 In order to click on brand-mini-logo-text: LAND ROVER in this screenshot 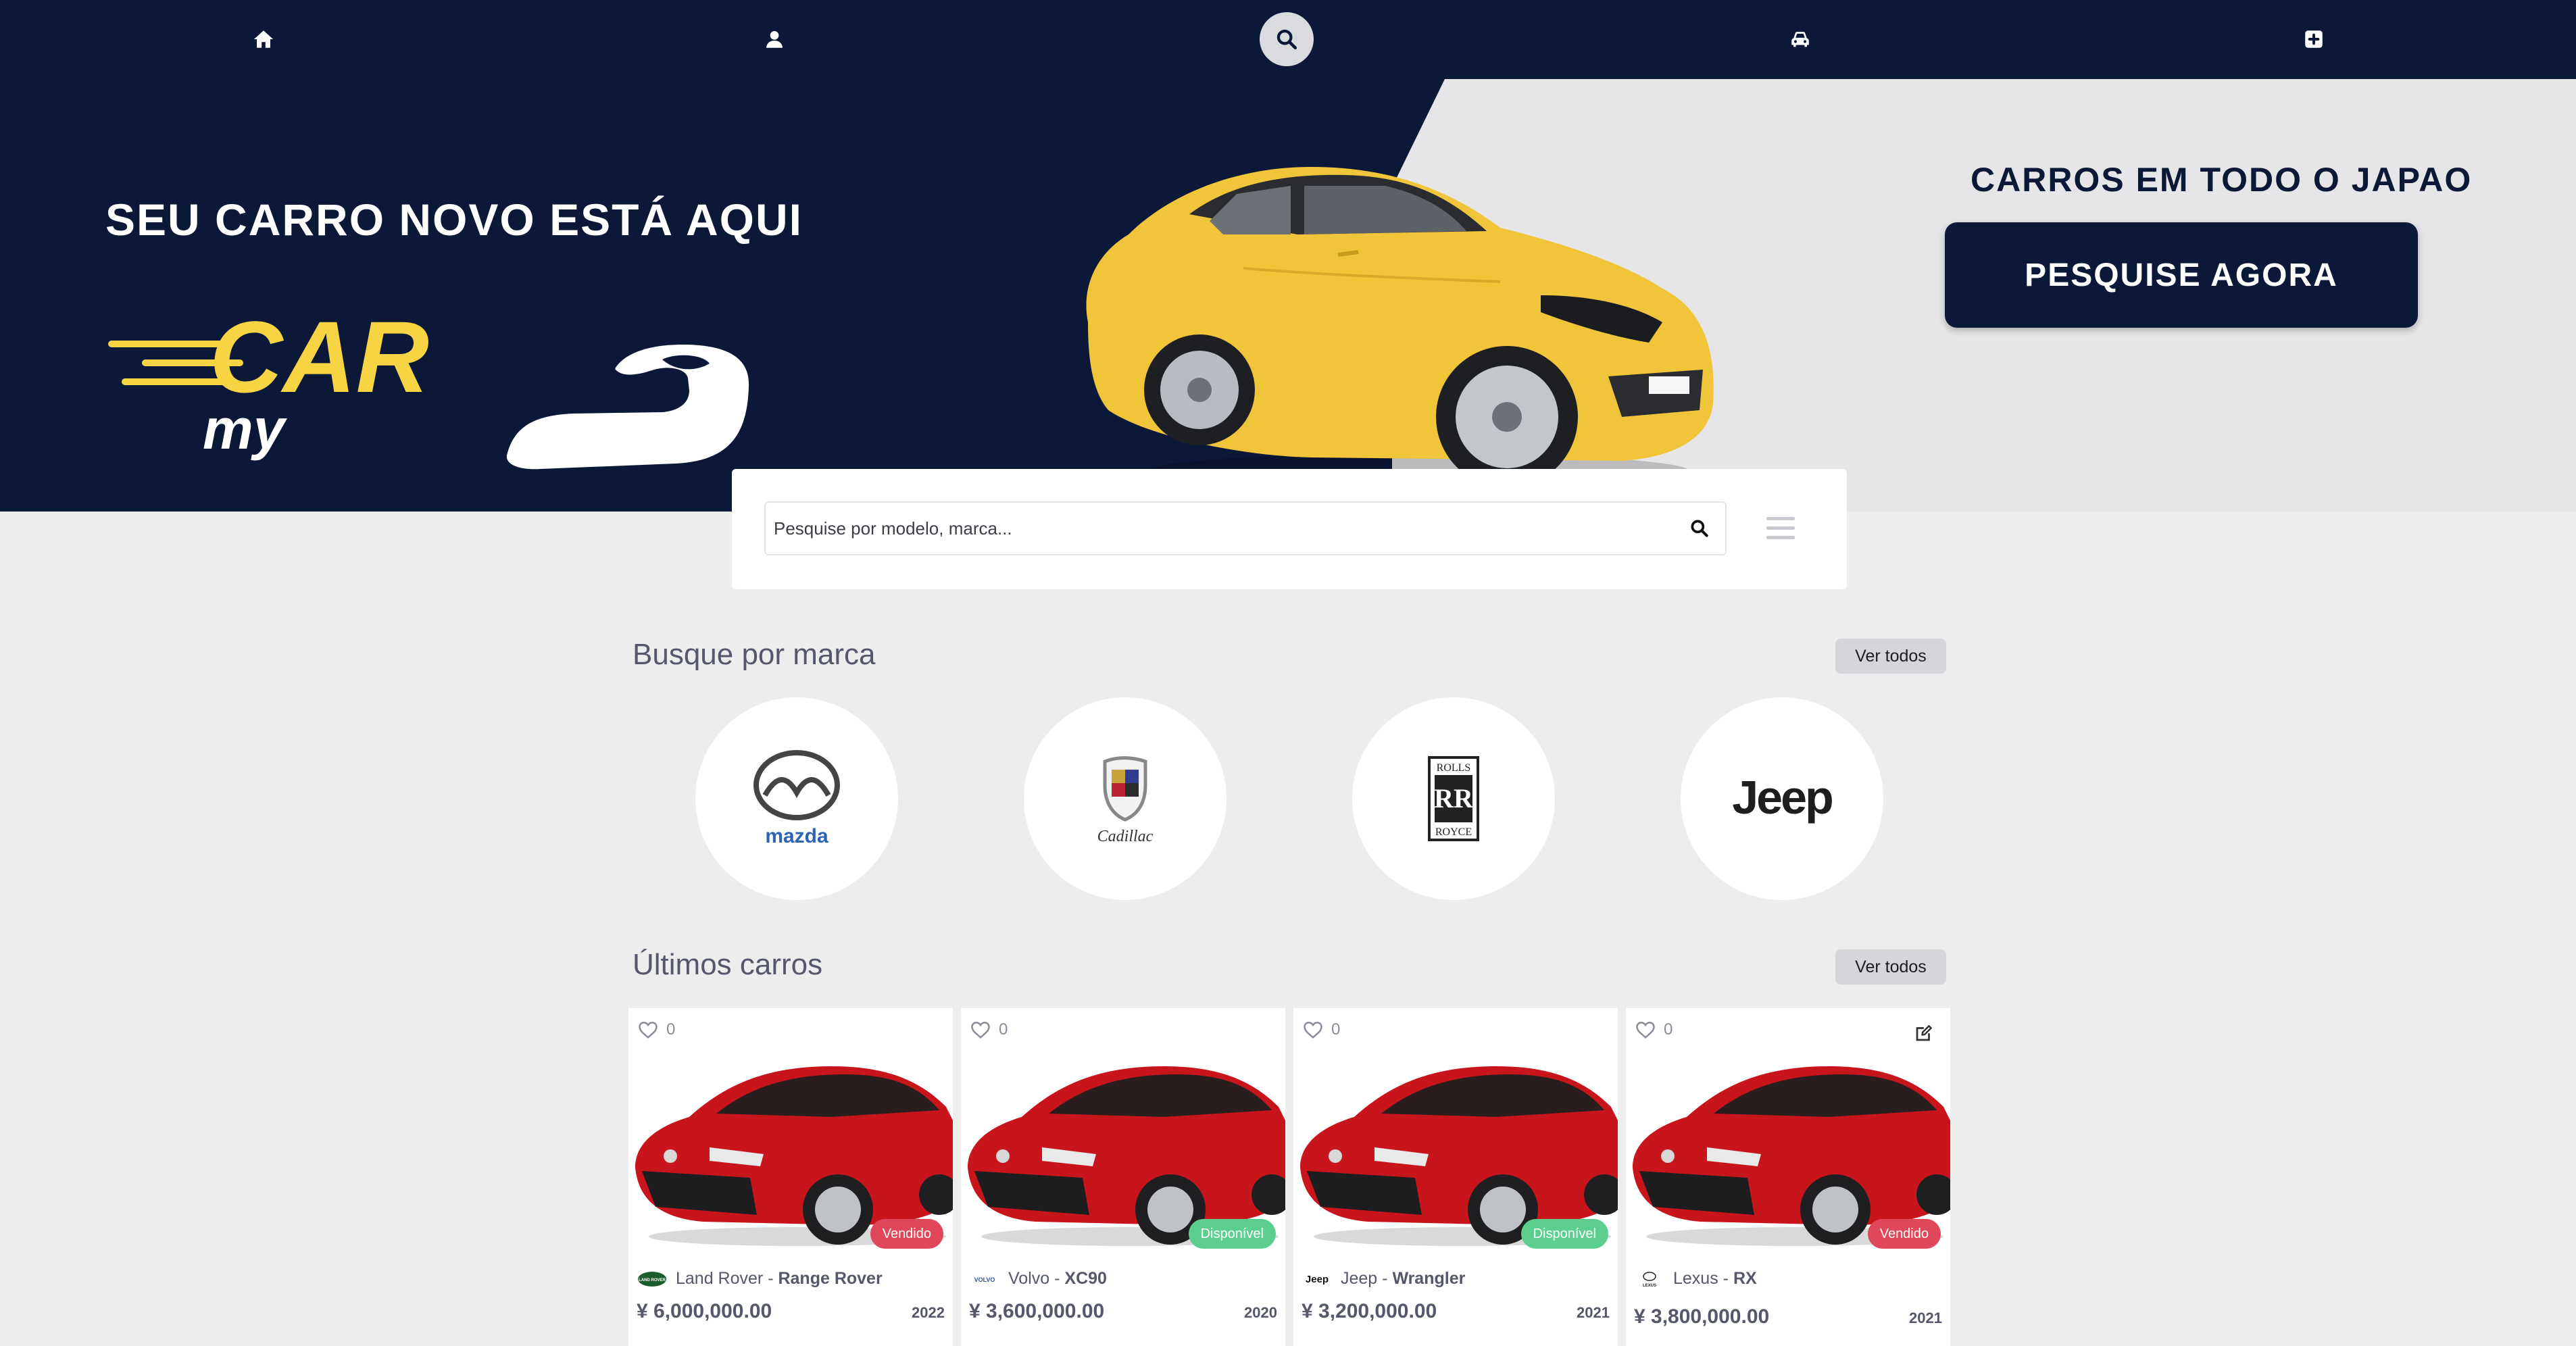, I will do `click(653, 1280)`.